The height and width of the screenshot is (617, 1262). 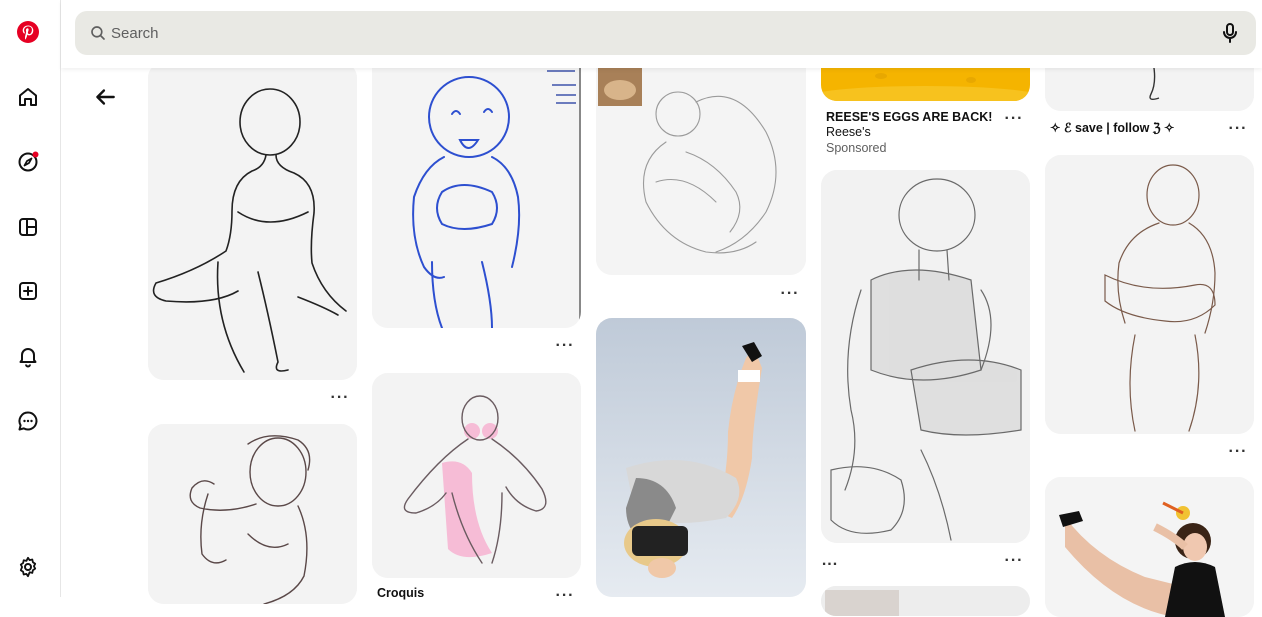 I want to click on home-icon, so click(x=28, y=97).